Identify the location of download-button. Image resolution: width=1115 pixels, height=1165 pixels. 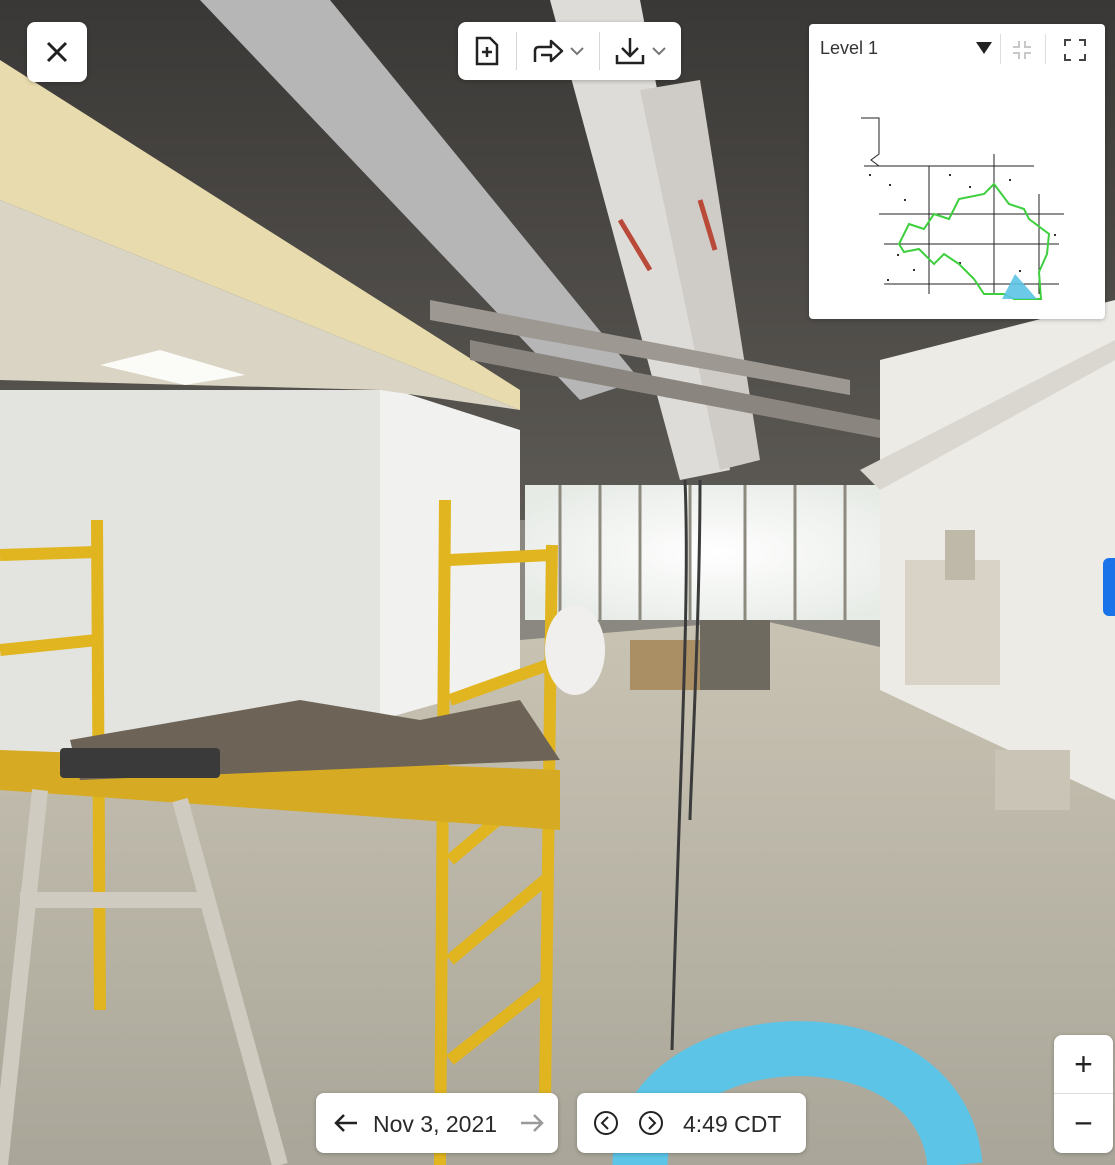
(640, 51).